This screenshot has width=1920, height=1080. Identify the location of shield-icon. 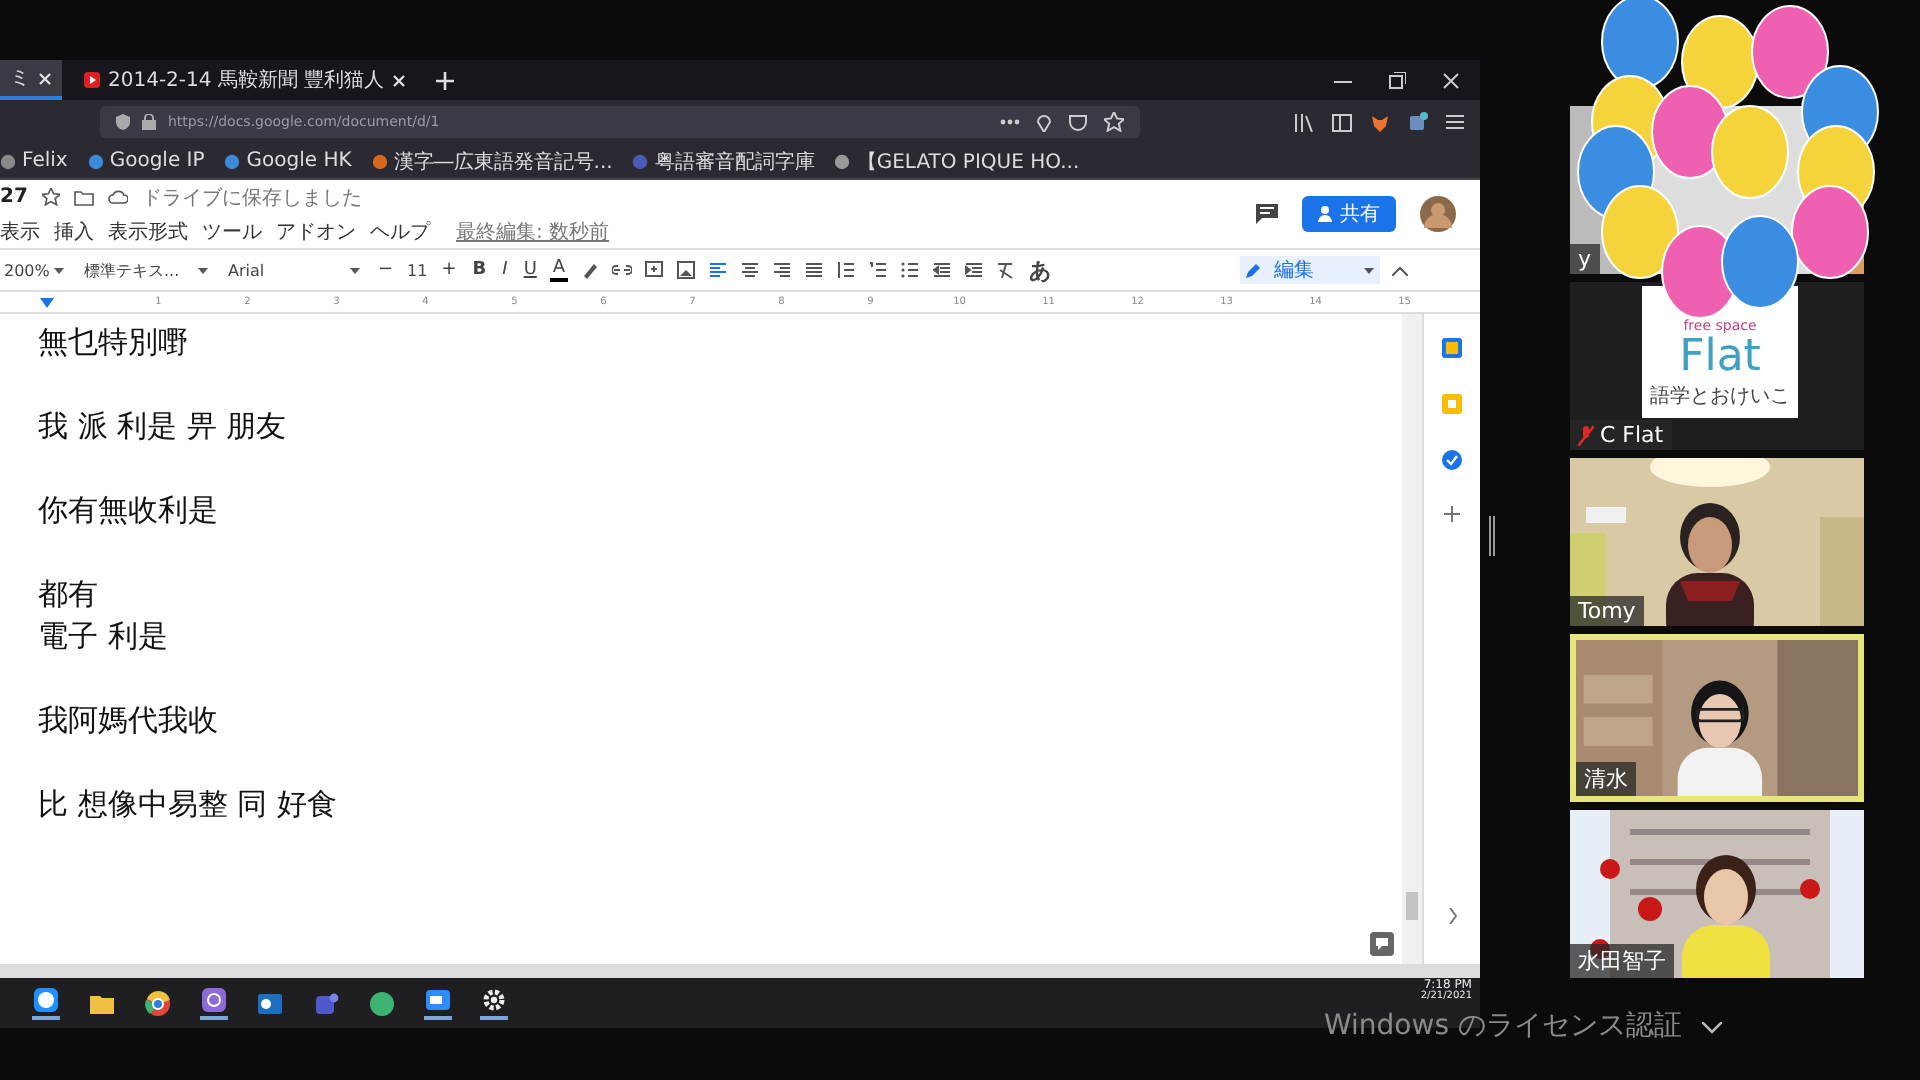
(123, 122).